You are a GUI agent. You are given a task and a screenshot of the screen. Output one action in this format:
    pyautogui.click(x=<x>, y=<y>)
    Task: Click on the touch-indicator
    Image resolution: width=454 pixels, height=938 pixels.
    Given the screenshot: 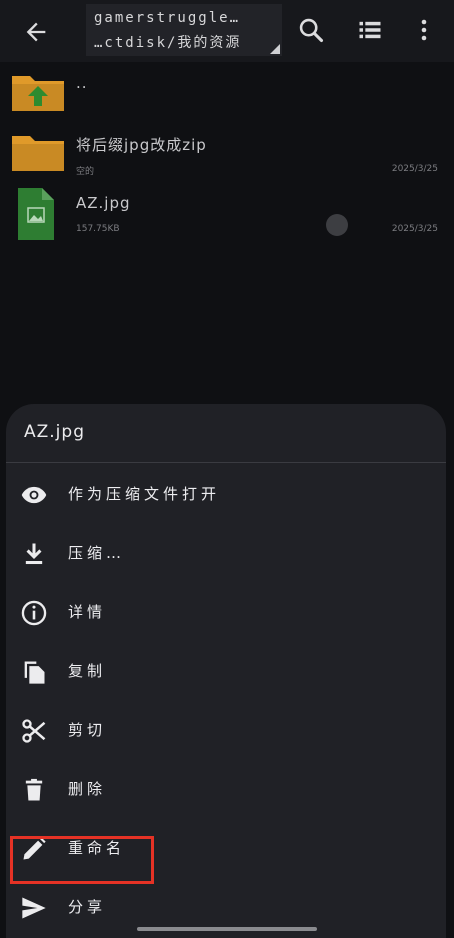 What is the action you would take?
    pyautogui.click(x=337, y=225)
    